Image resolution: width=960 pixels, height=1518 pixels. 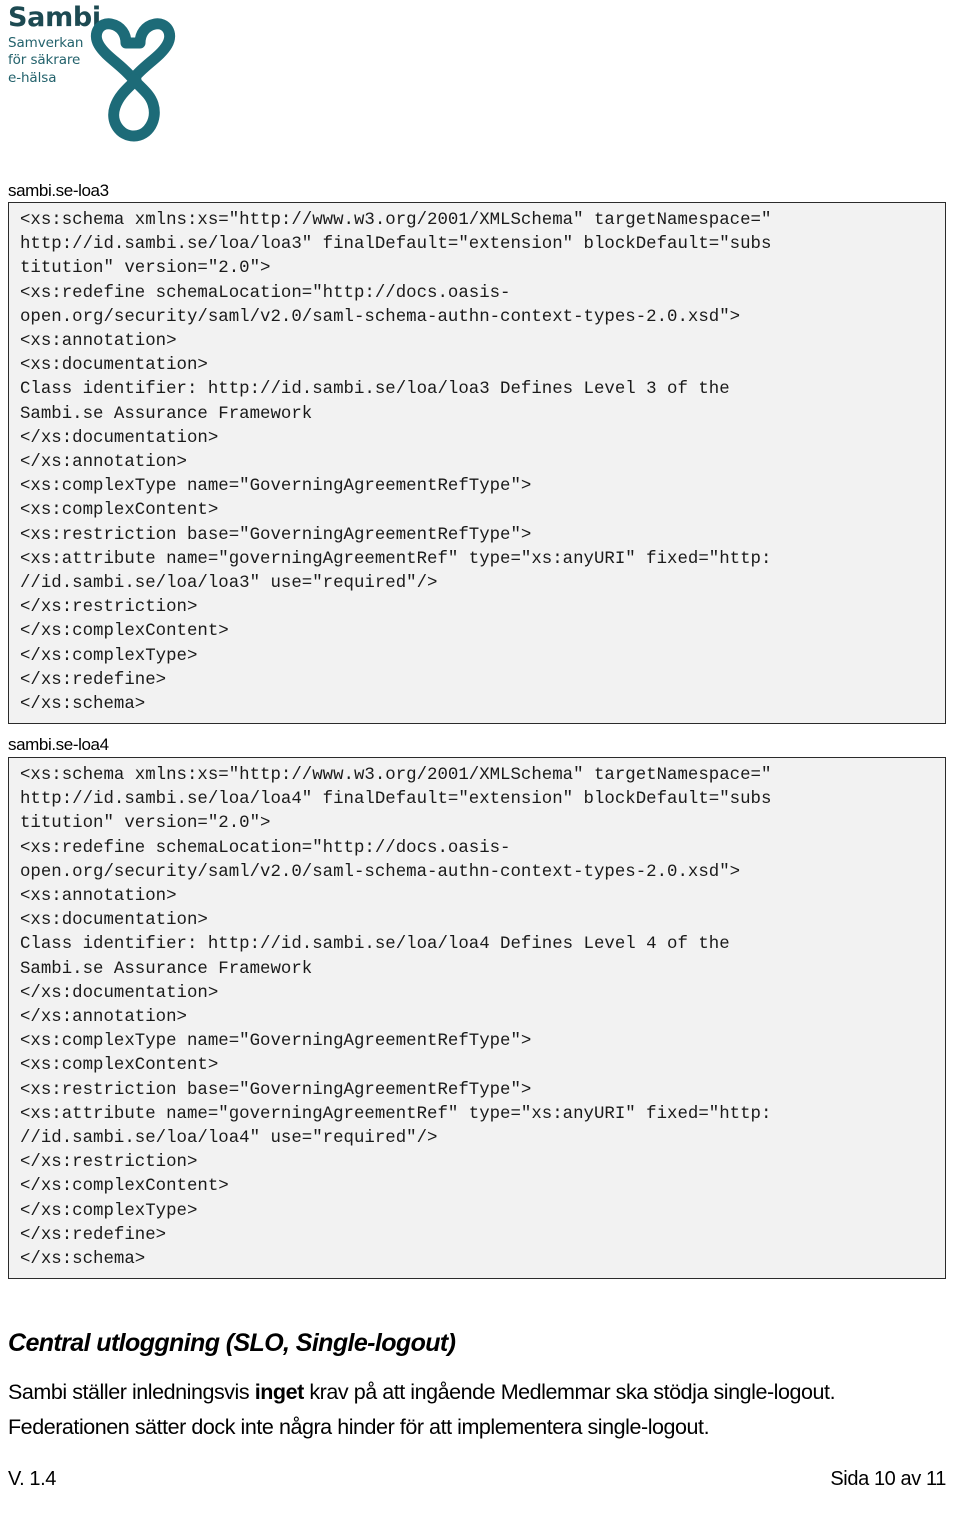 What do you see at coordinates (232, 1342) in the screenshot?
I see `section-heading-slo: Central utloggning (SLO, Single-logout)` at bounding box center [232, 1342].